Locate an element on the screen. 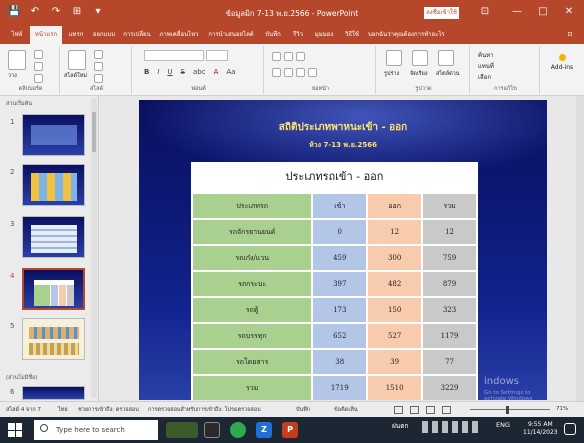 This screenshot has height=443, width=584. reading-view-icon is located at coordinates (430, 410).